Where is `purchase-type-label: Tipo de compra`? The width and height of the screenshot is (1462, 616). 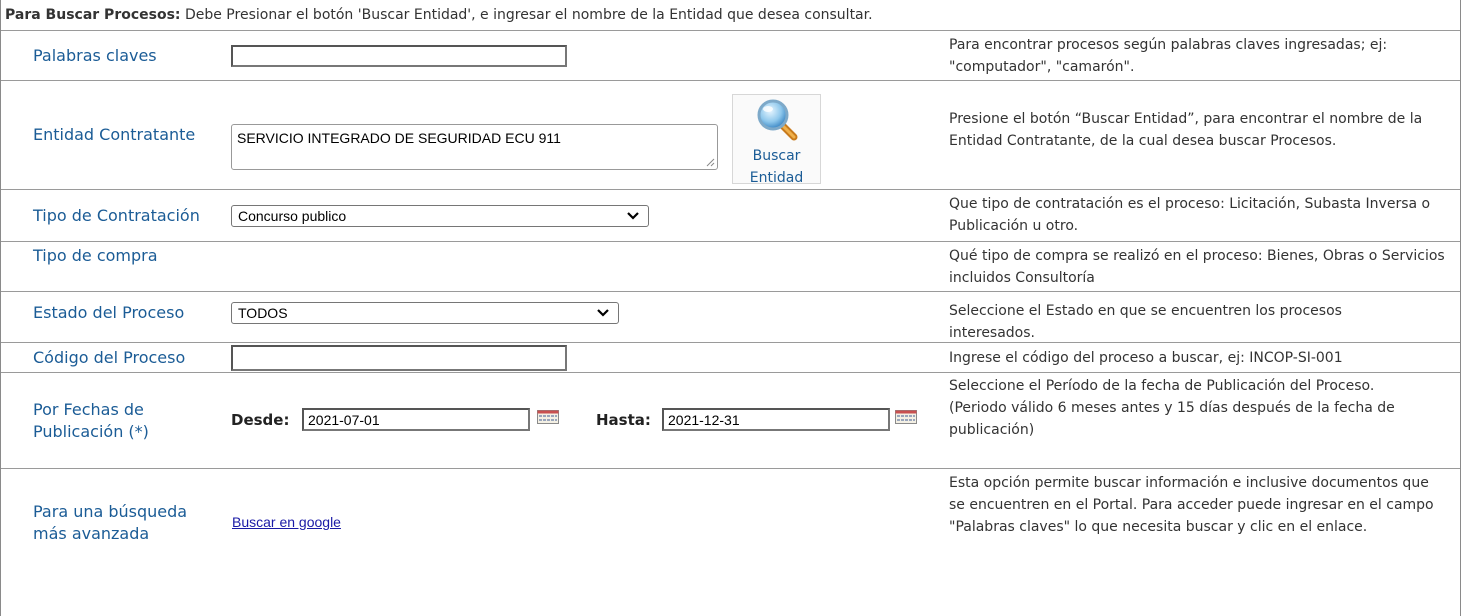
purchase-type-label: Tipo de compra is located at coordinates (95, 255).